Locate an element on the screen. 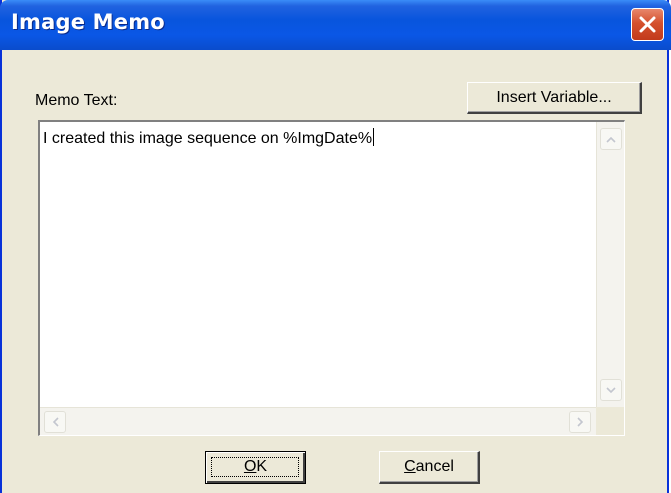 This screenshot has height=493, width=671. ok-button: OK is located at coordinates (255, 467).